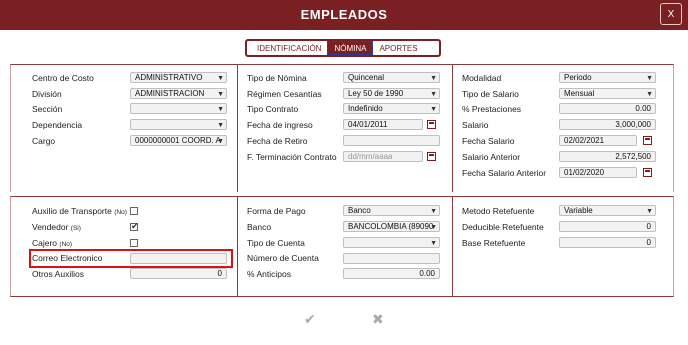  What do you see at coordinates (398, 48) in the screenshot?
I see `tab-aportes: APORTES` at bounding box center [398, 48].